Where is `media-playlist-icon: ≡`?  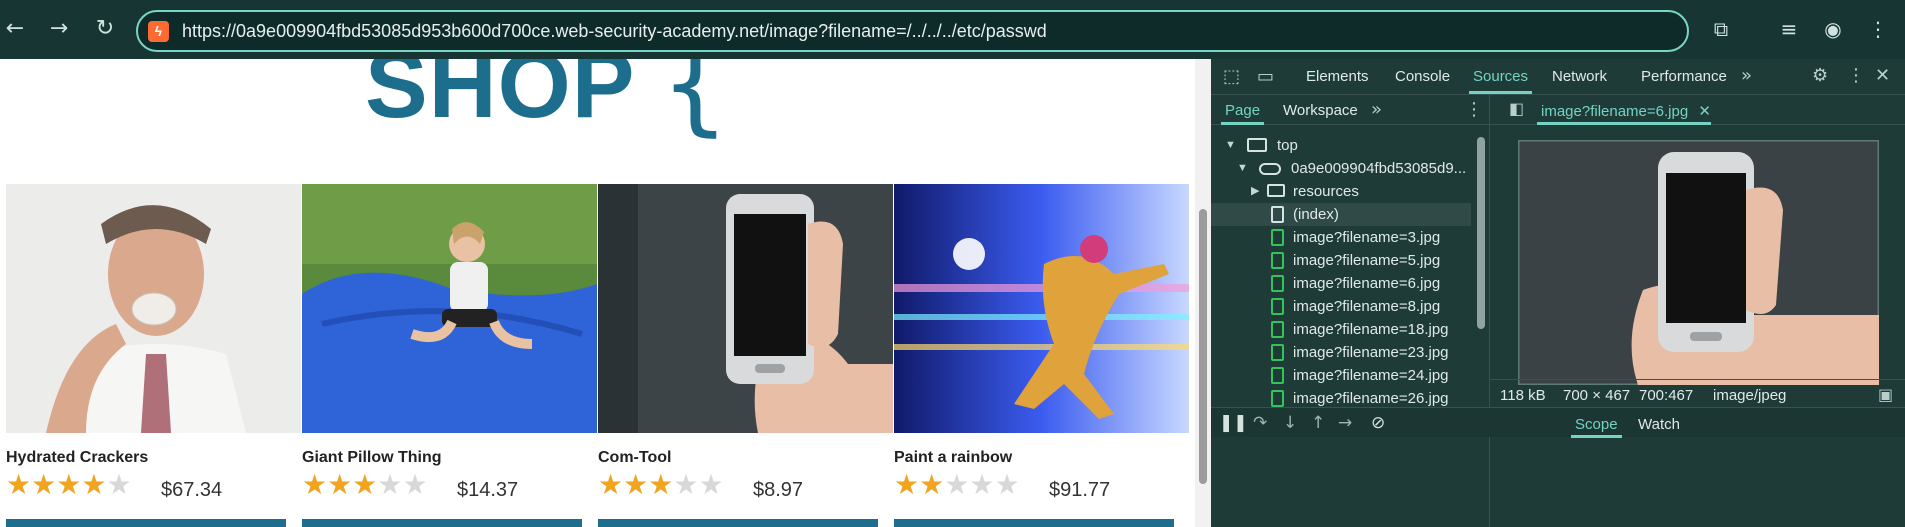 media-playlist-icon: ≡ is located at coordinates (1789, 29).